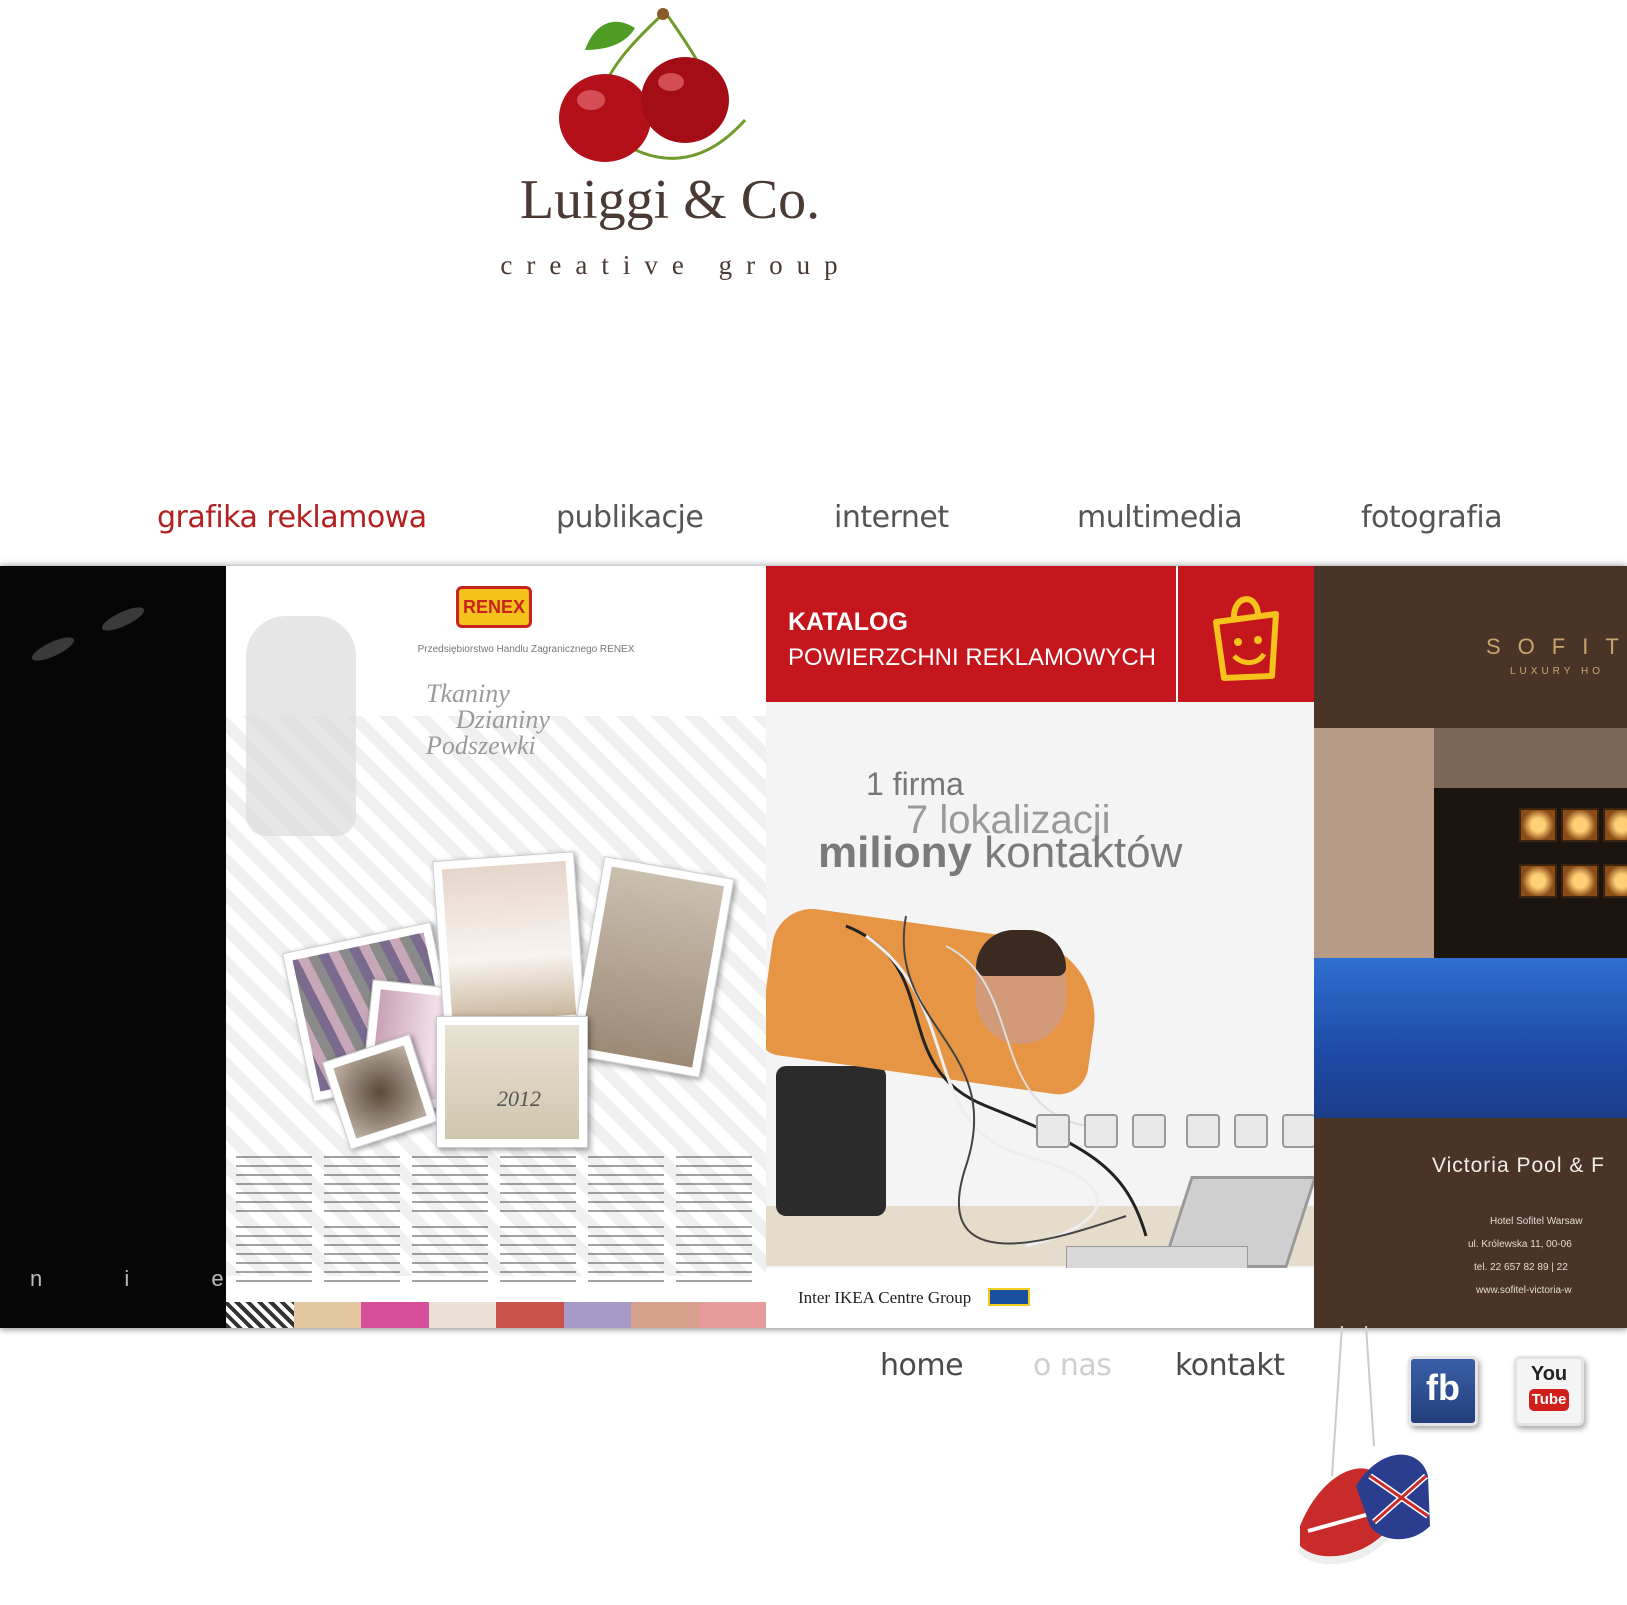 Image resolution: width=1627 pixels, height=1605 pixels. What do you see at coordinates (503, 719) in the screenshot?
I see `script-line: Dzianiny` at bounding box center [503, 719].